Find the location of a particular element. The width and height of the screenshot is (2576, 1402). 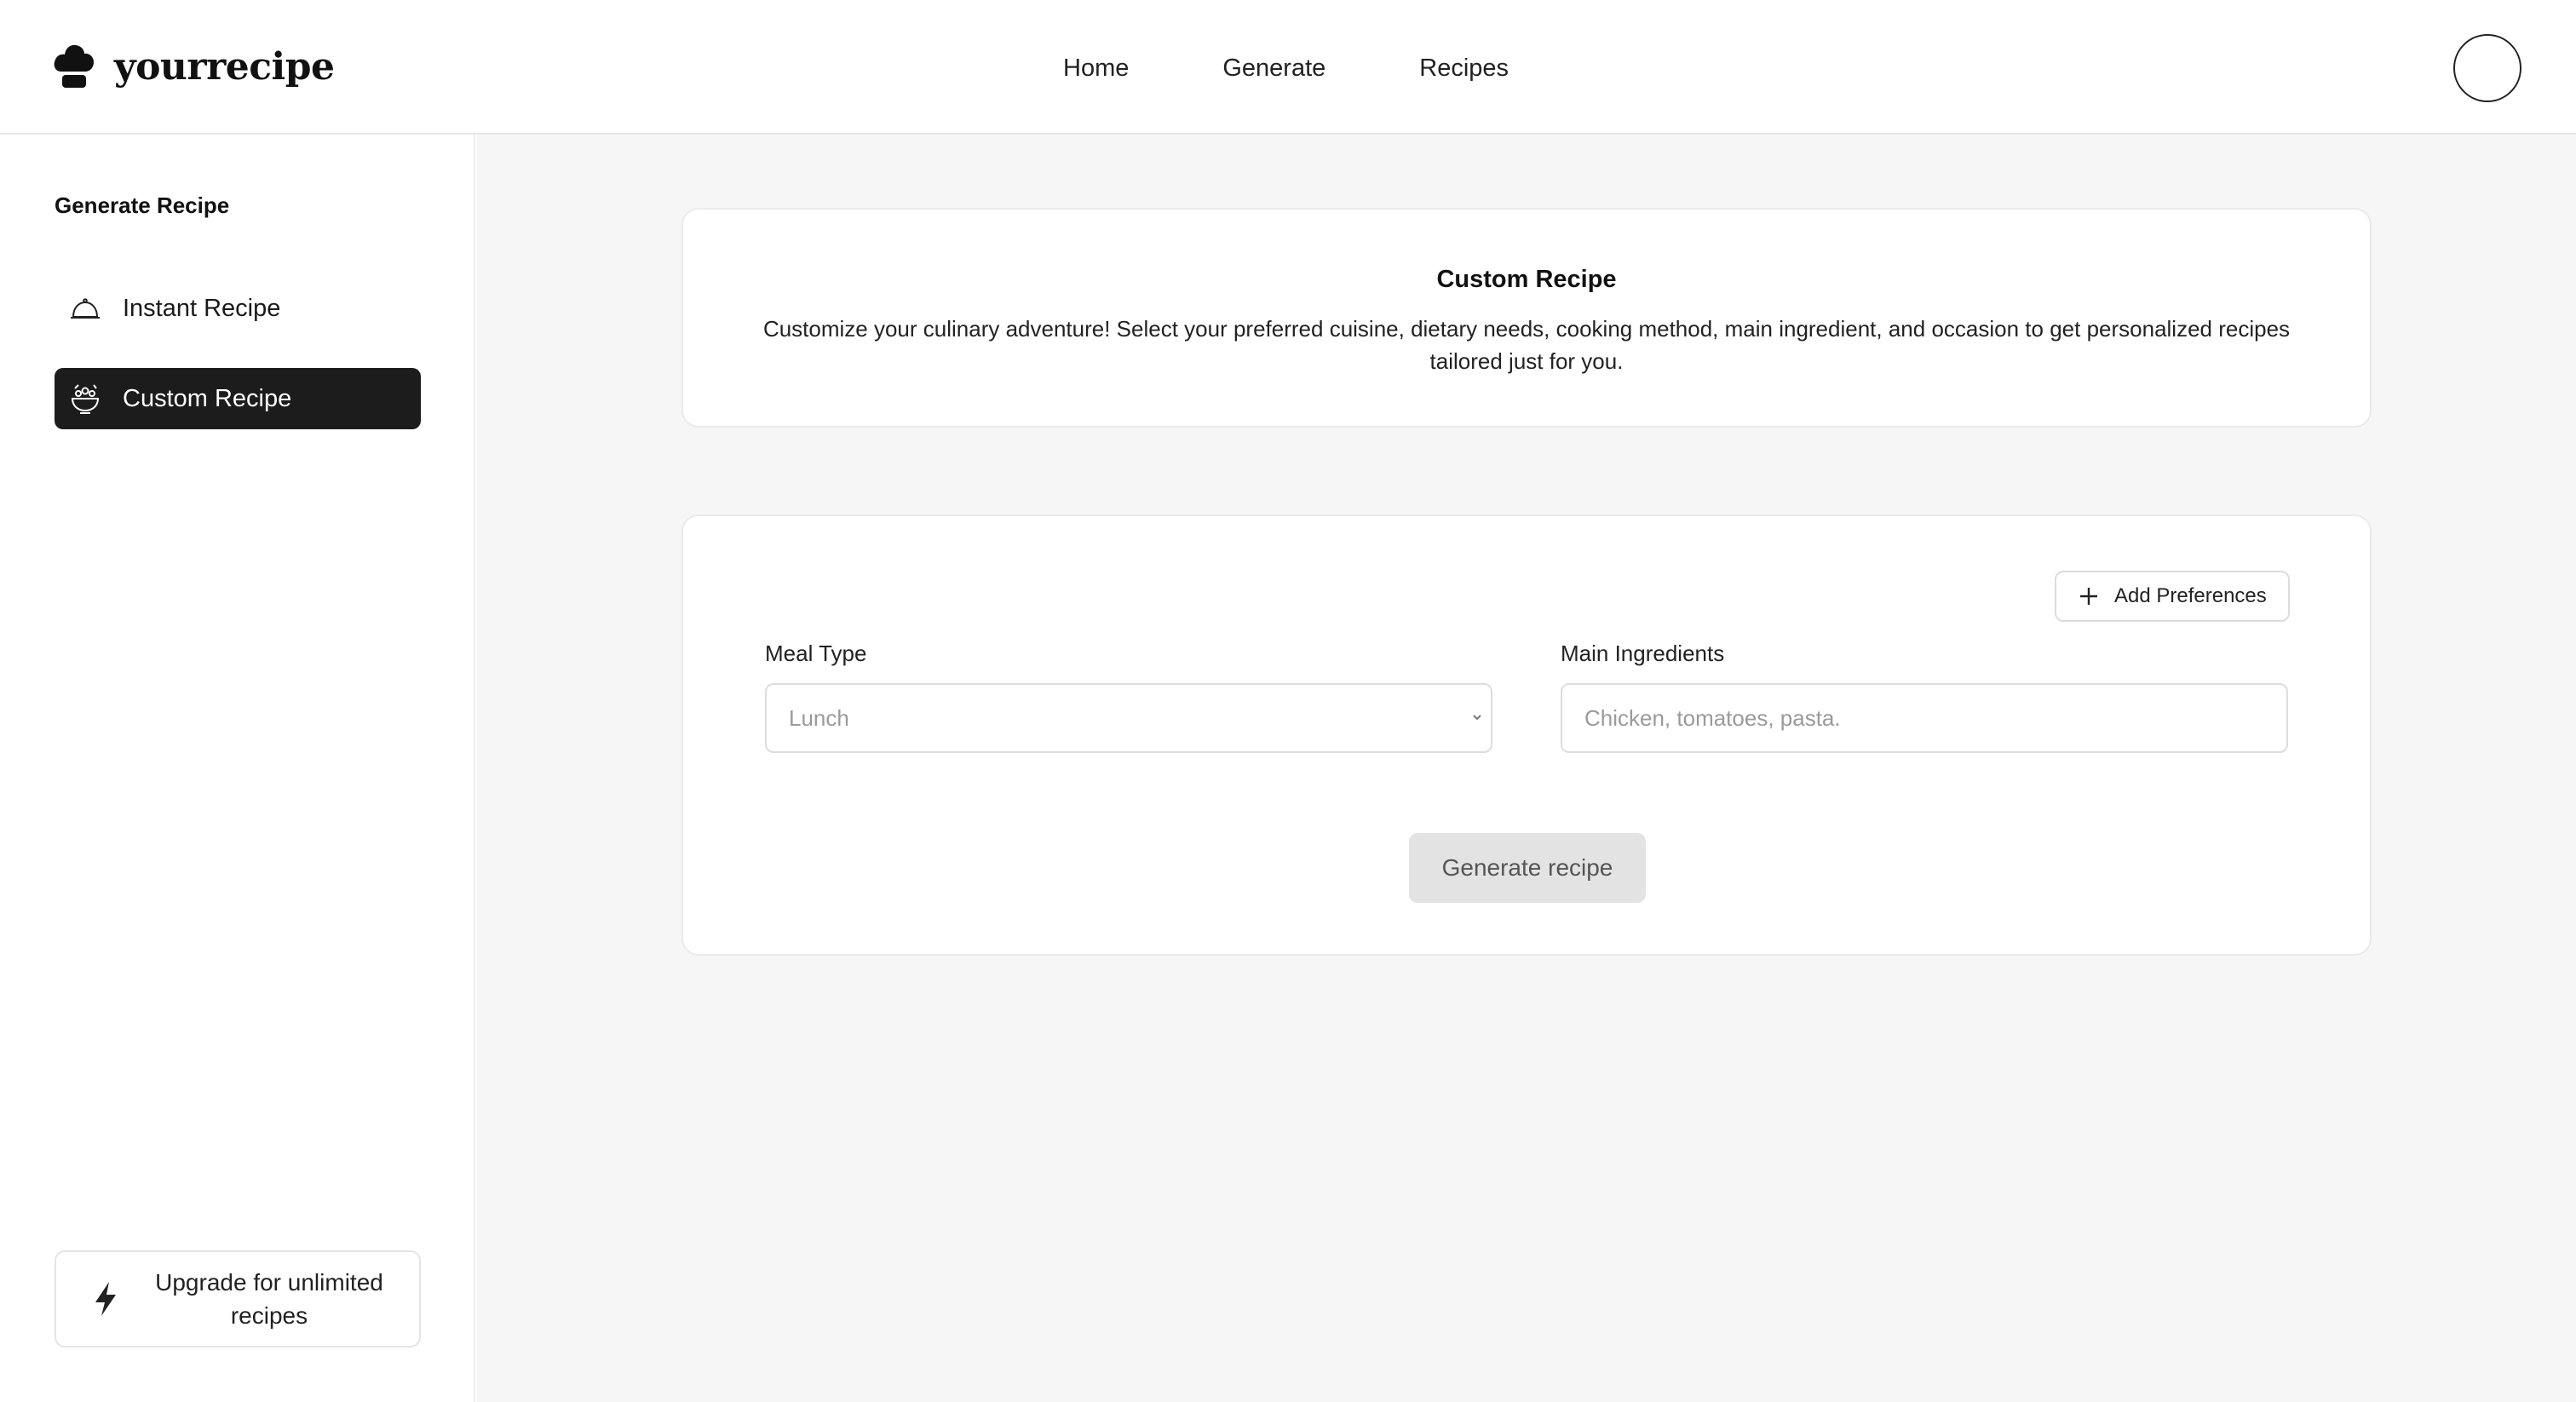

main-ingredients-label: Main Ingredients is located at coordinates (1643, 653).